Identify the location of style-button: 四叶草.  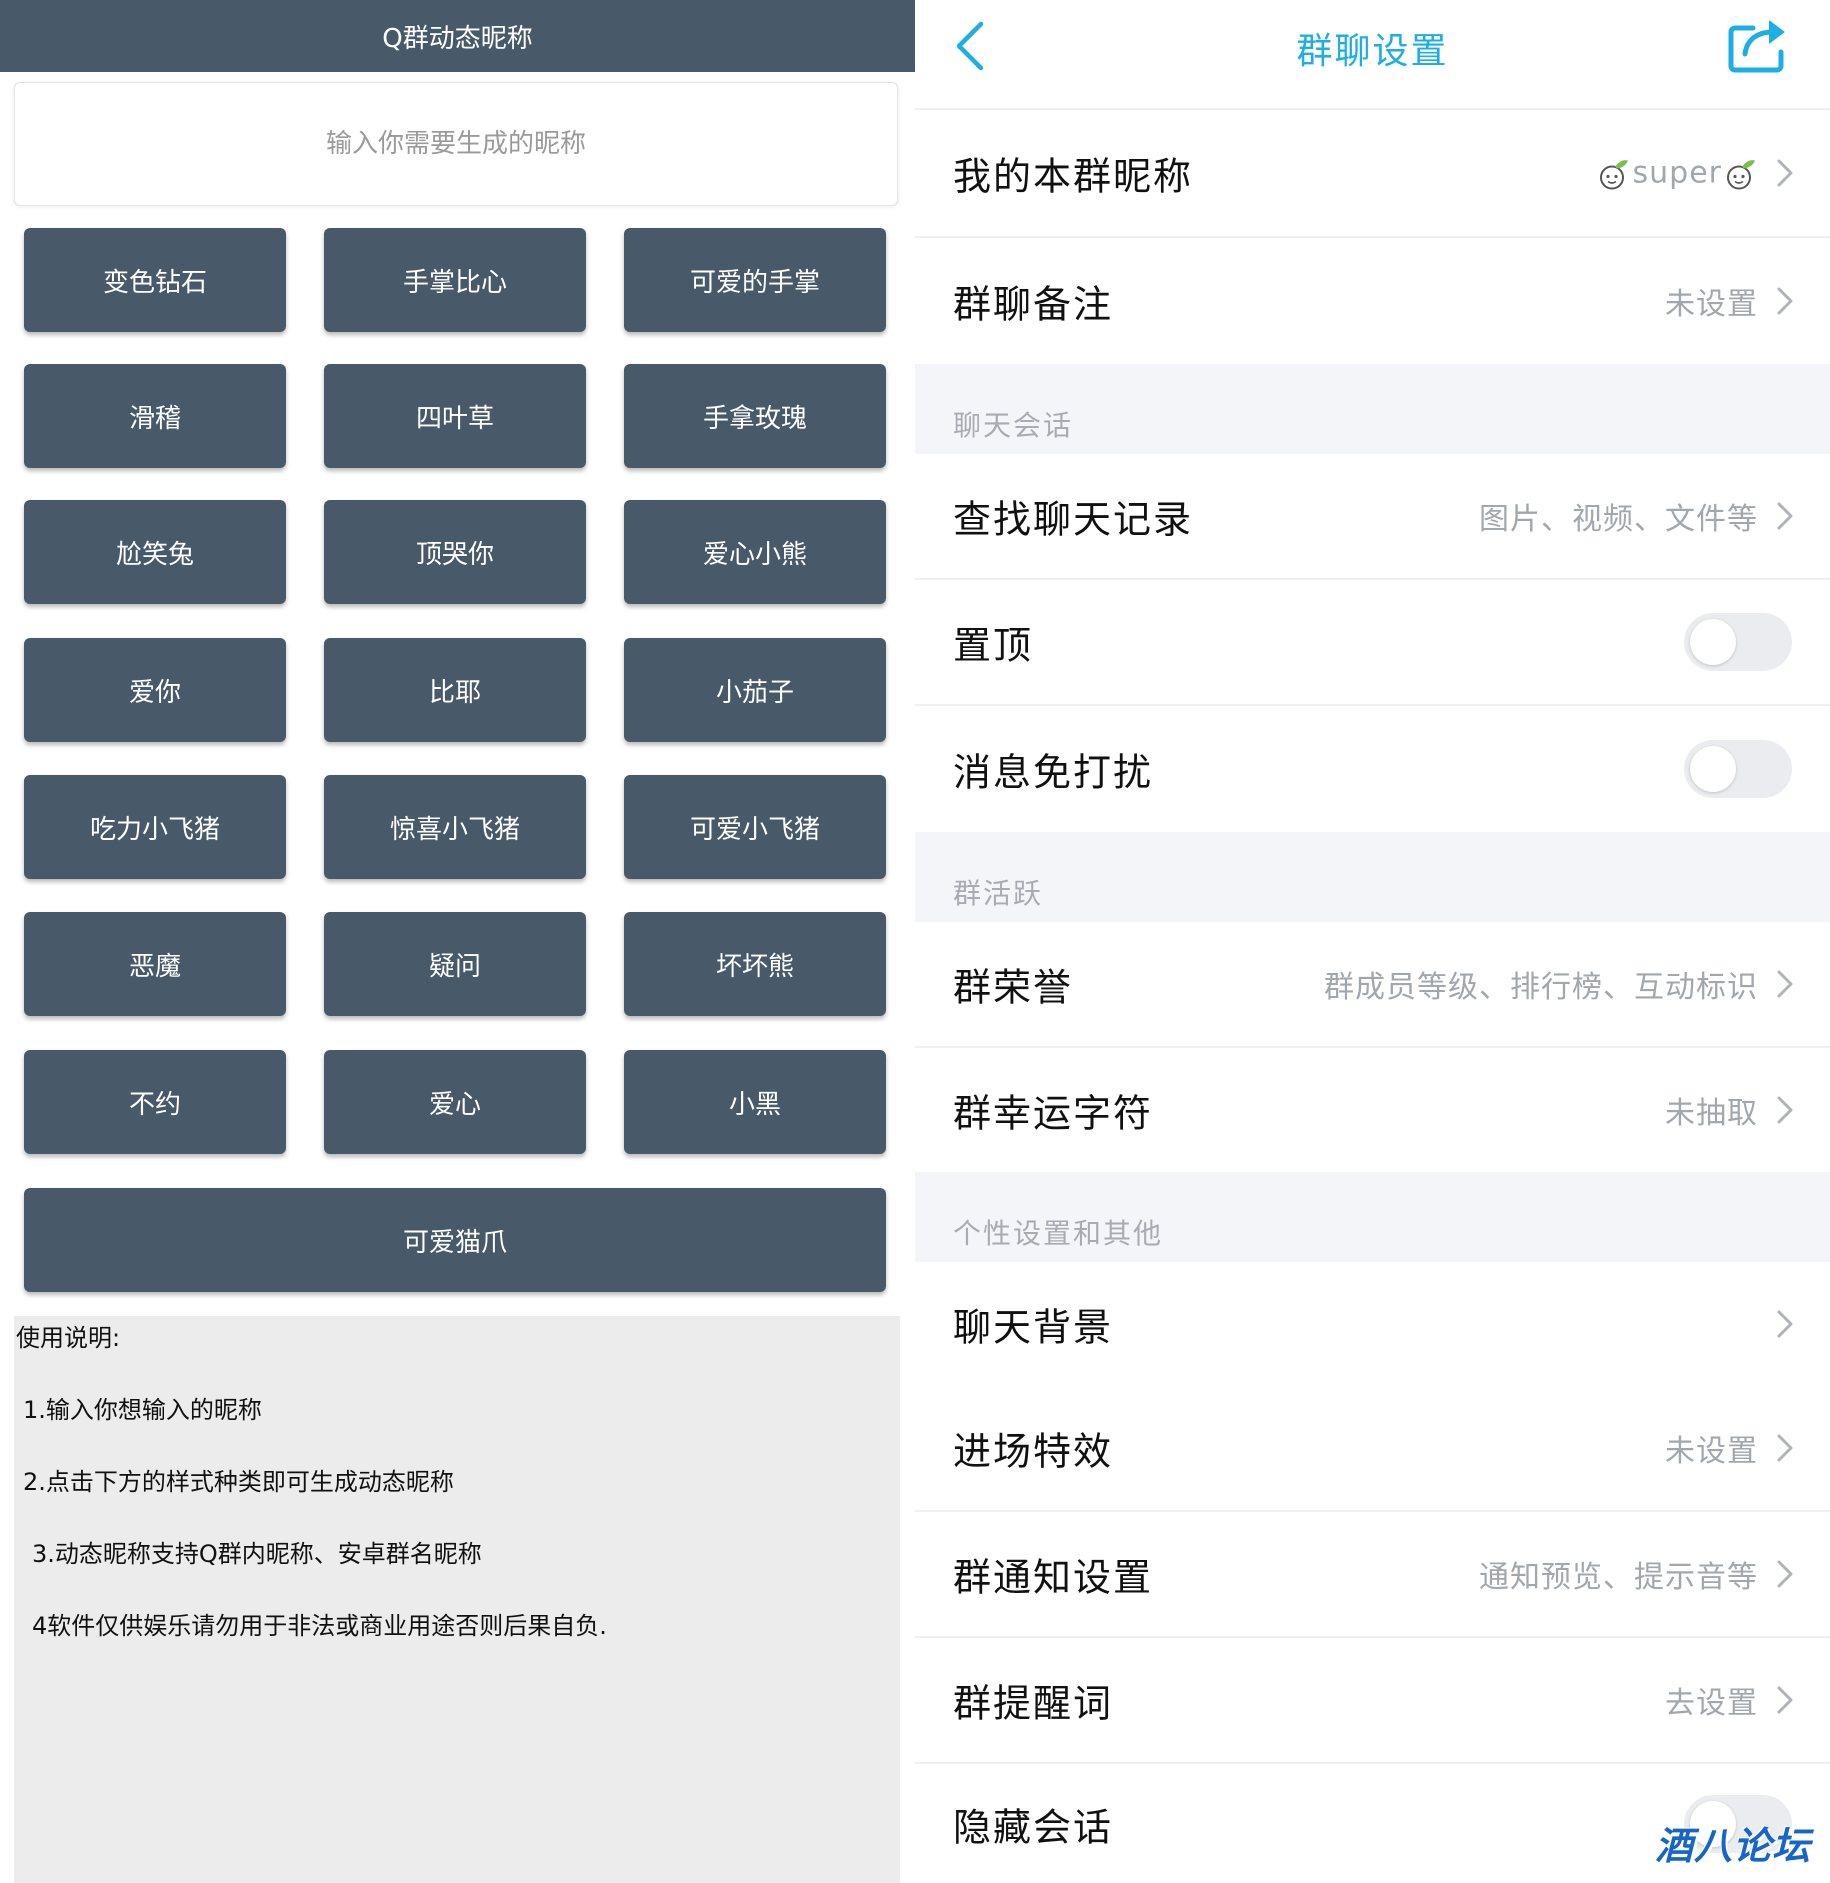
(455, 416).